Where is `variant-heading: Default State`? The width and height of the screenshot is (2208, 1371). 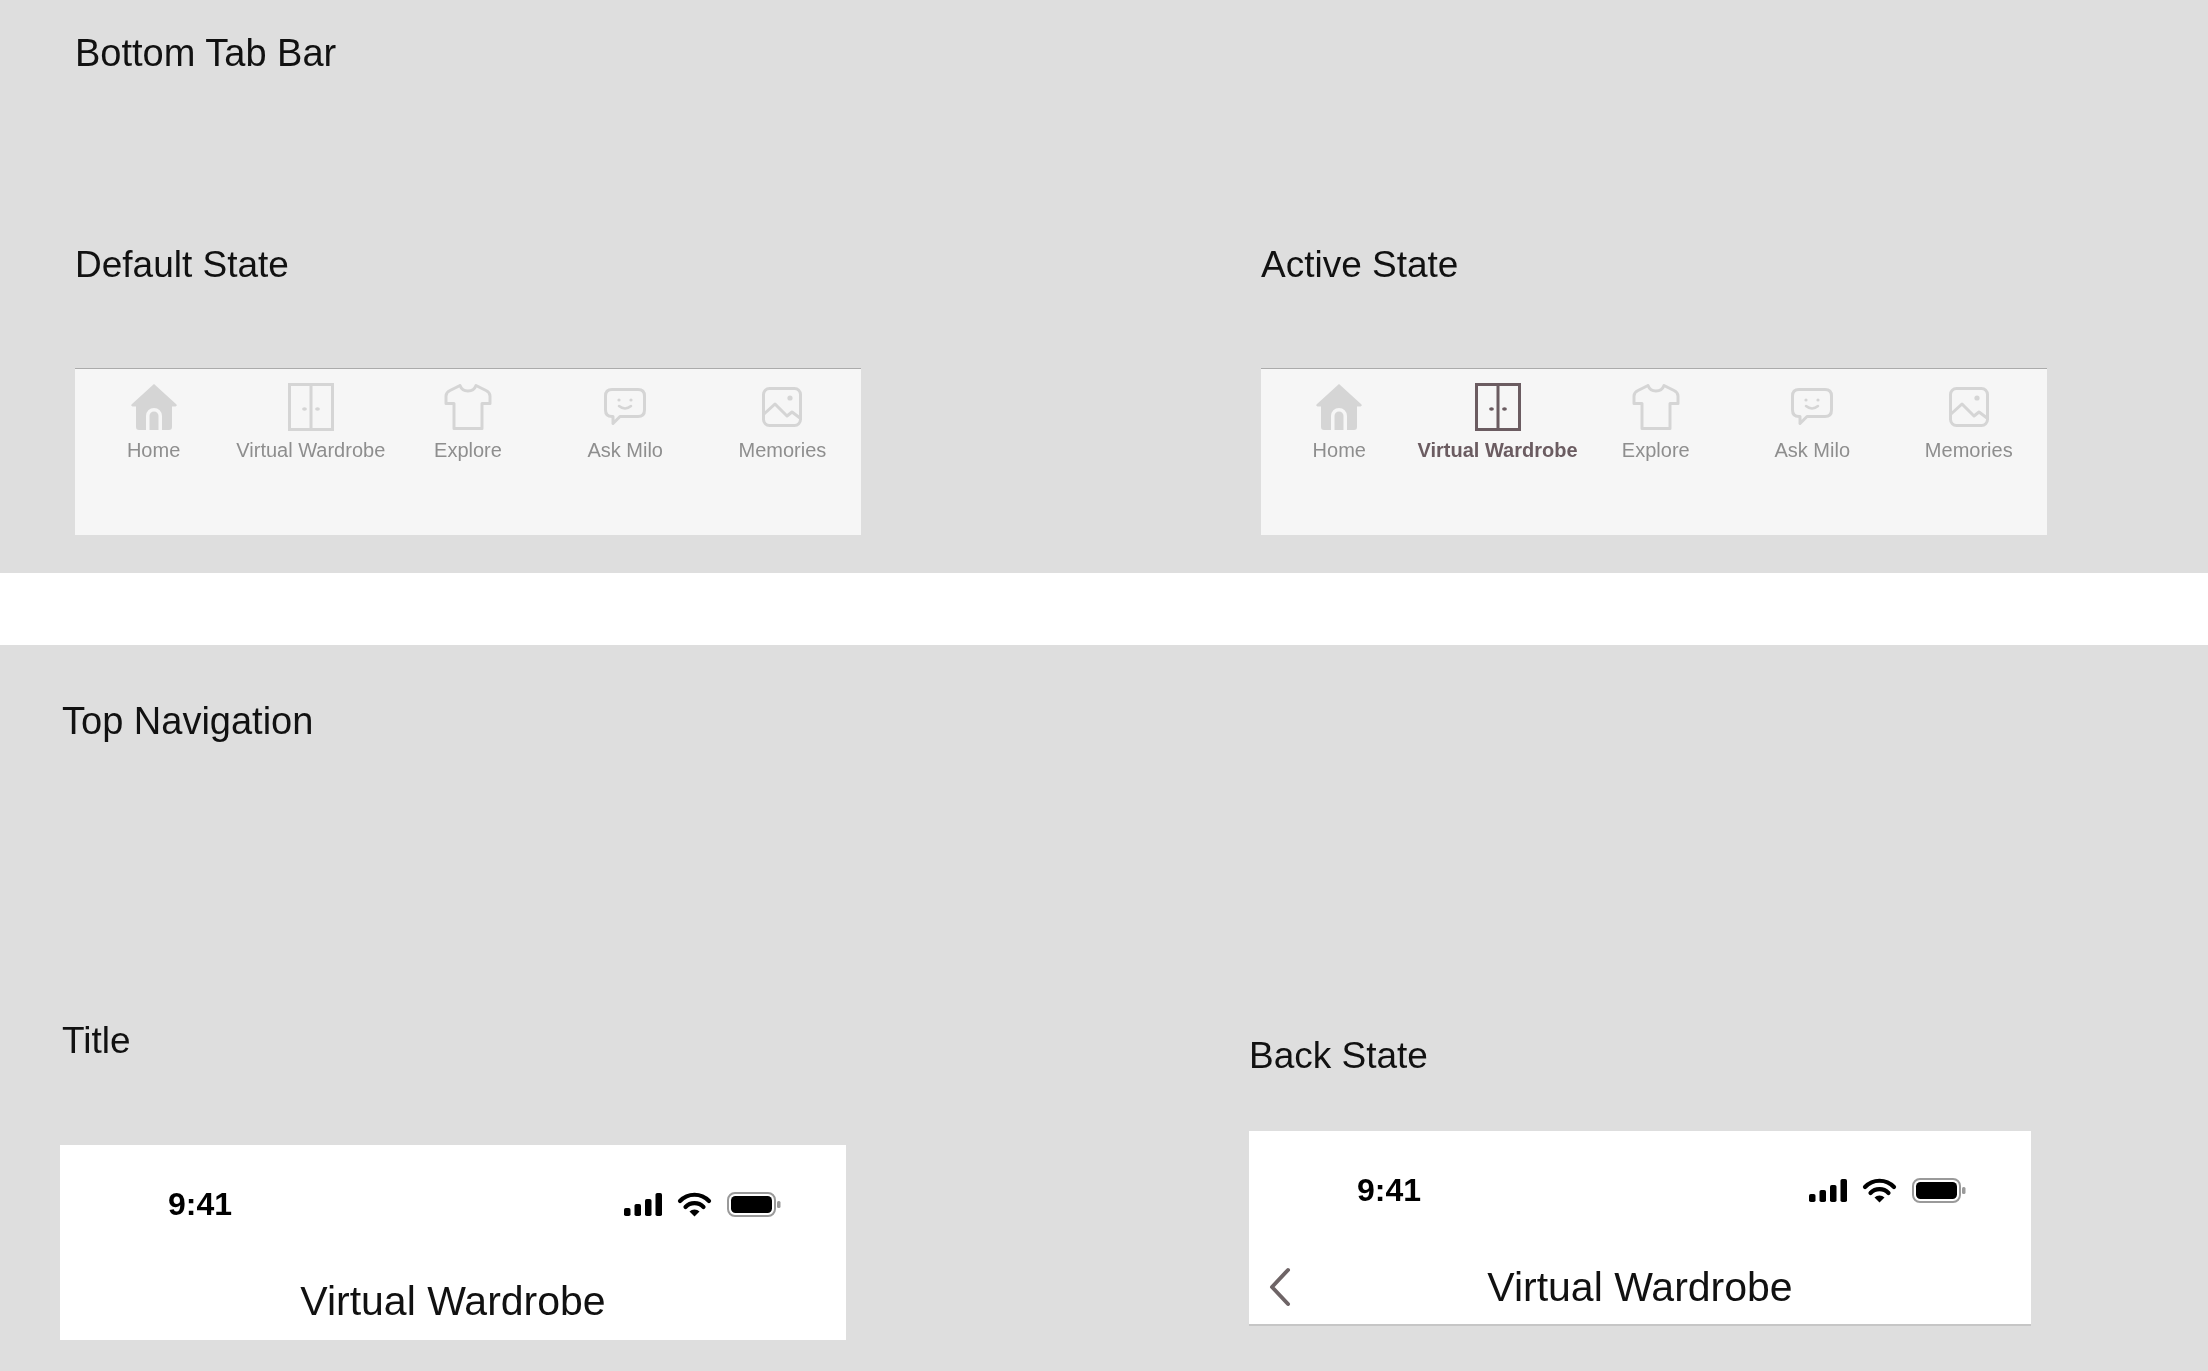
variant-heading: Default State is located at coordinates (182, 265).